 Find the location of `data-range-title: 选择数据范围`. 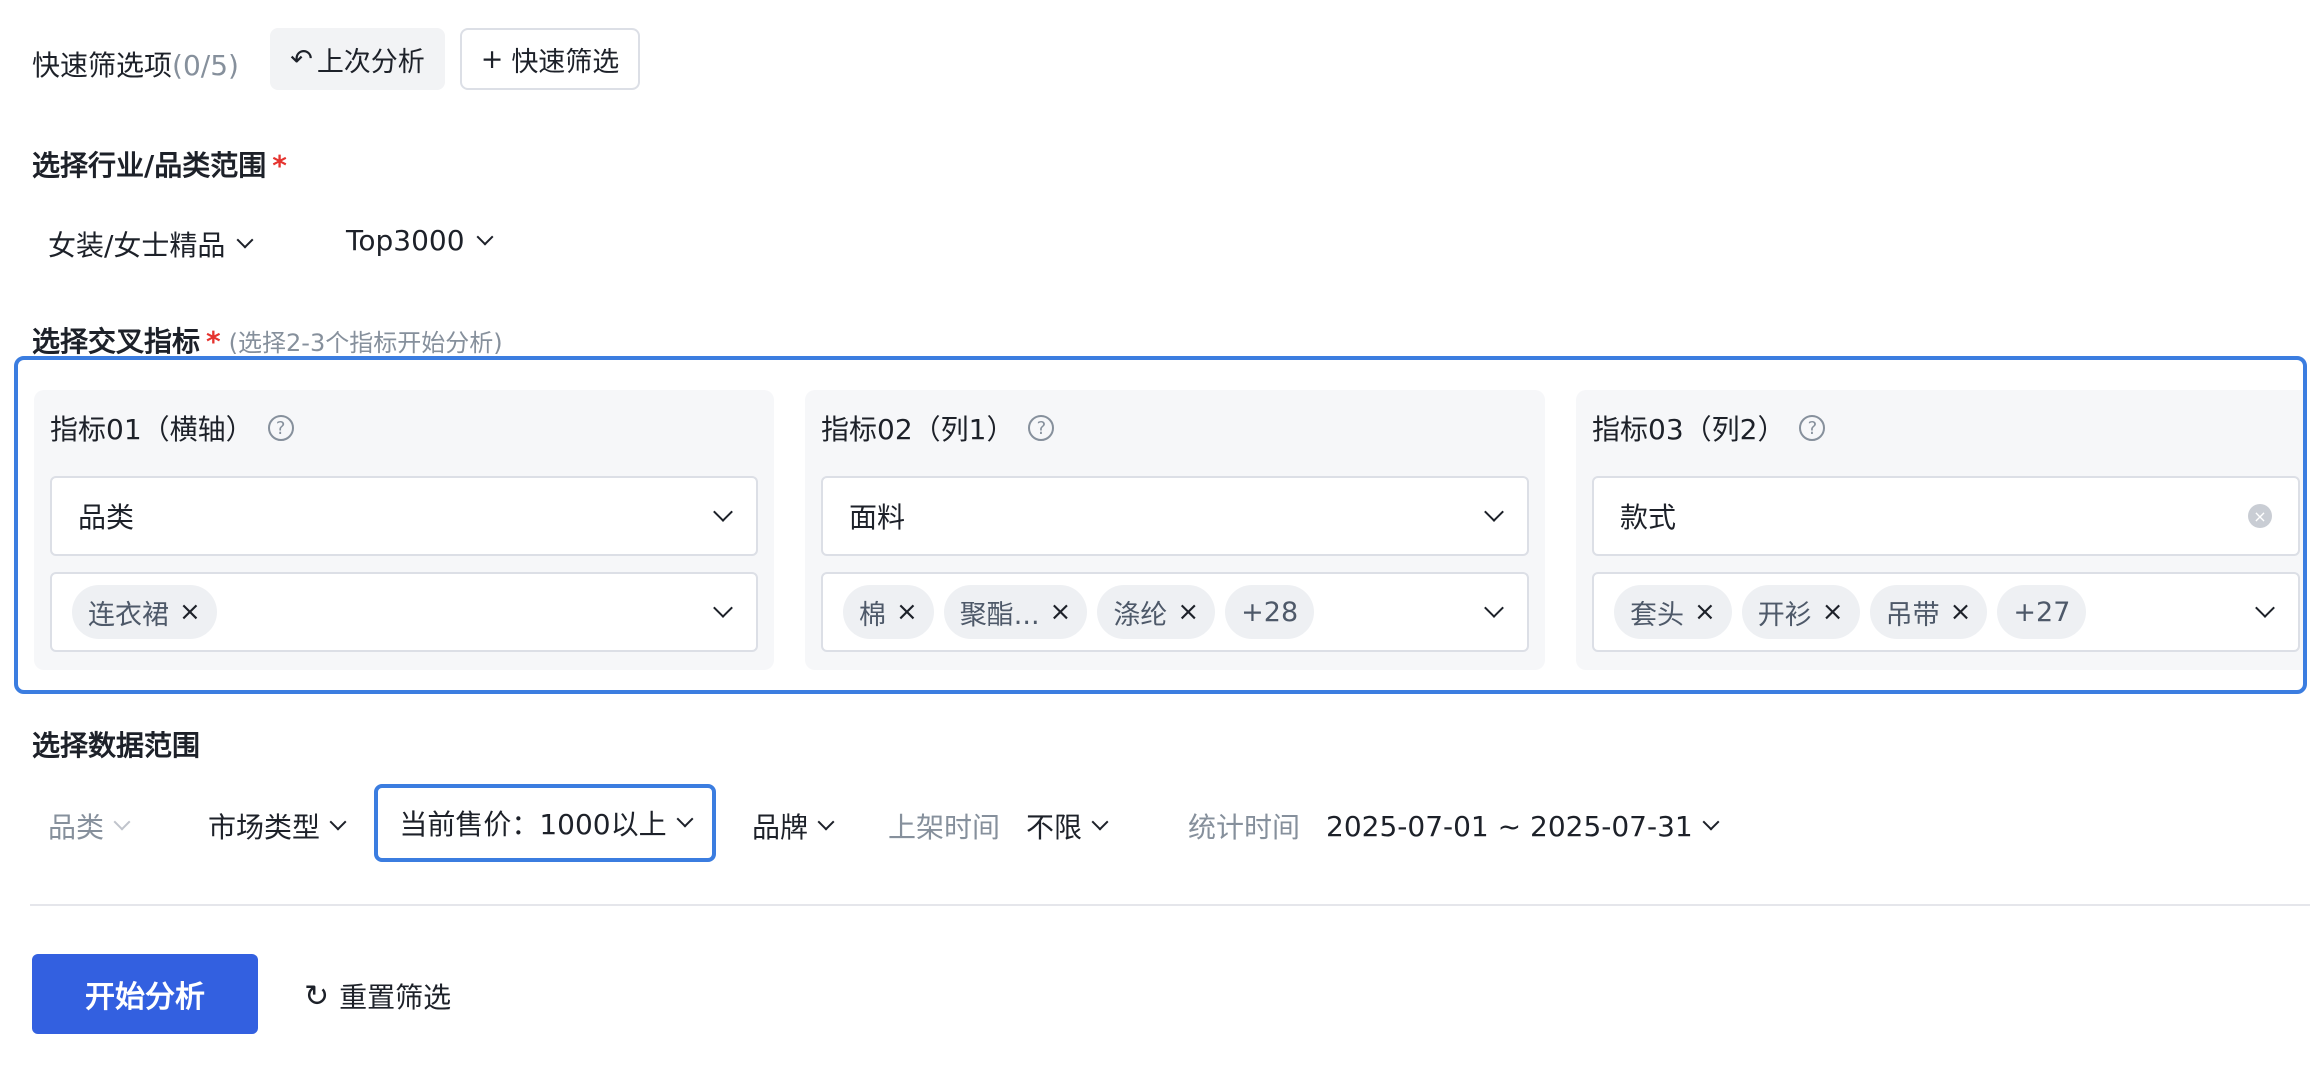

data-range-title: 选择数据范围 is located at coordinates (116, 745).